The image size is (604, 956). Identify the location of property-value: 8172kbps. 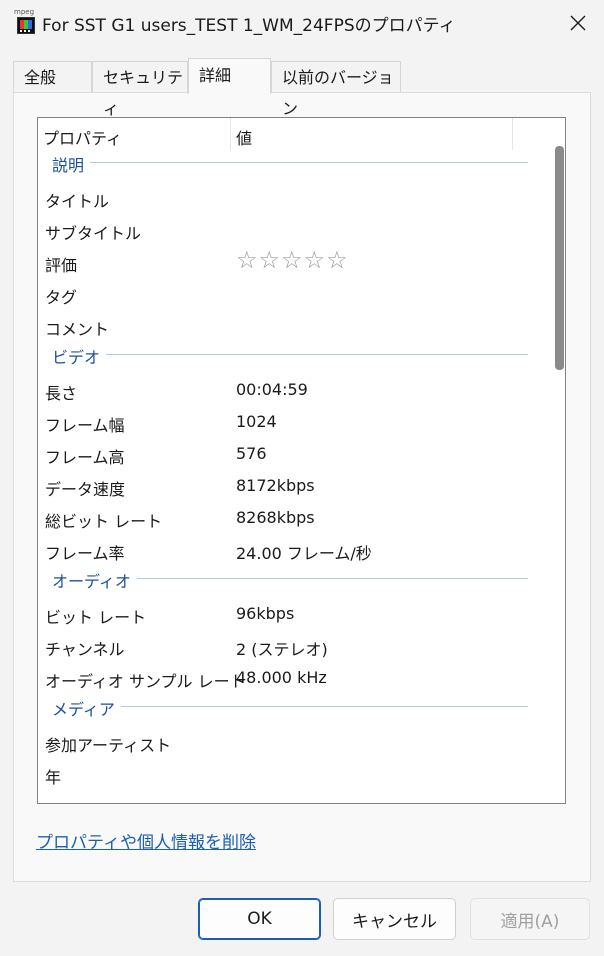
(275, 485).